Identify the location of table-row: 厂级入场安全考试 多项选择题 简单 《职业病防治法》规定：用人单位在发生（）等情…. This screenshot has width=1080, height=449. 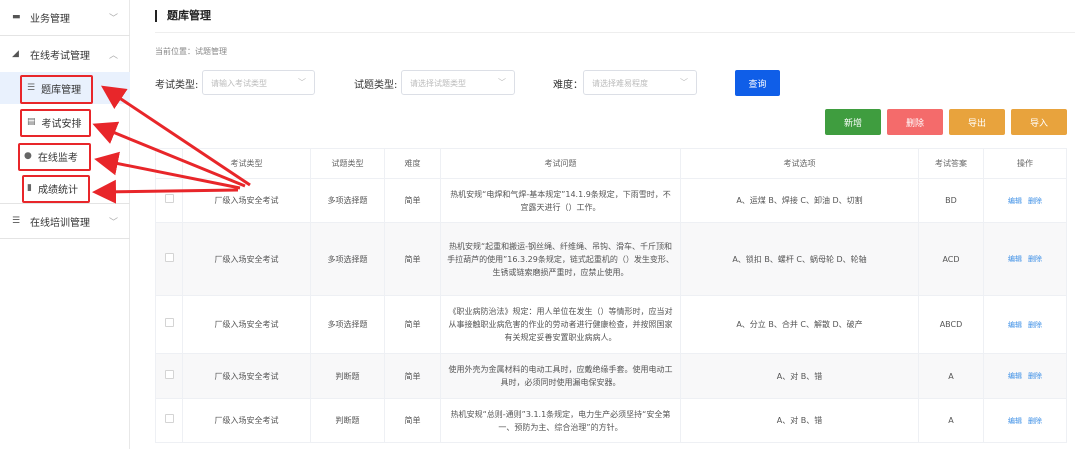
(611, 324).